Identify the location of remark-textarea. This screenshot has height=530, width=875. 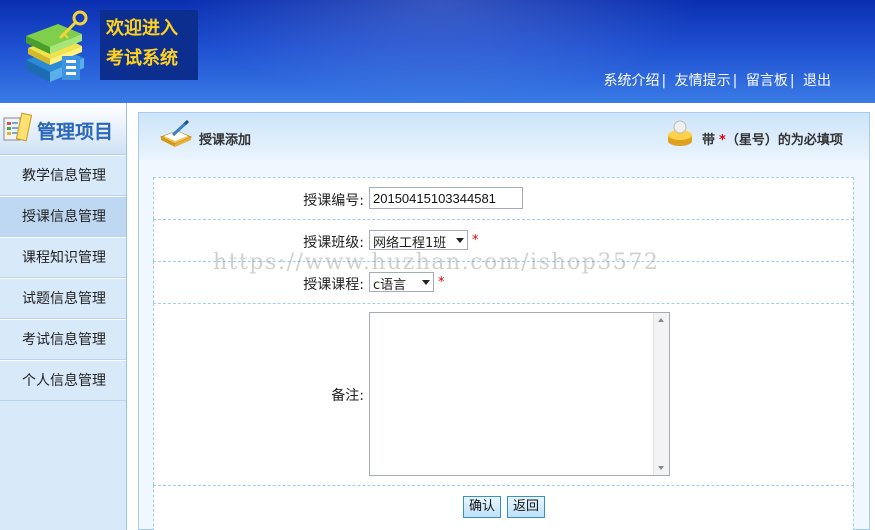
(519, 394).